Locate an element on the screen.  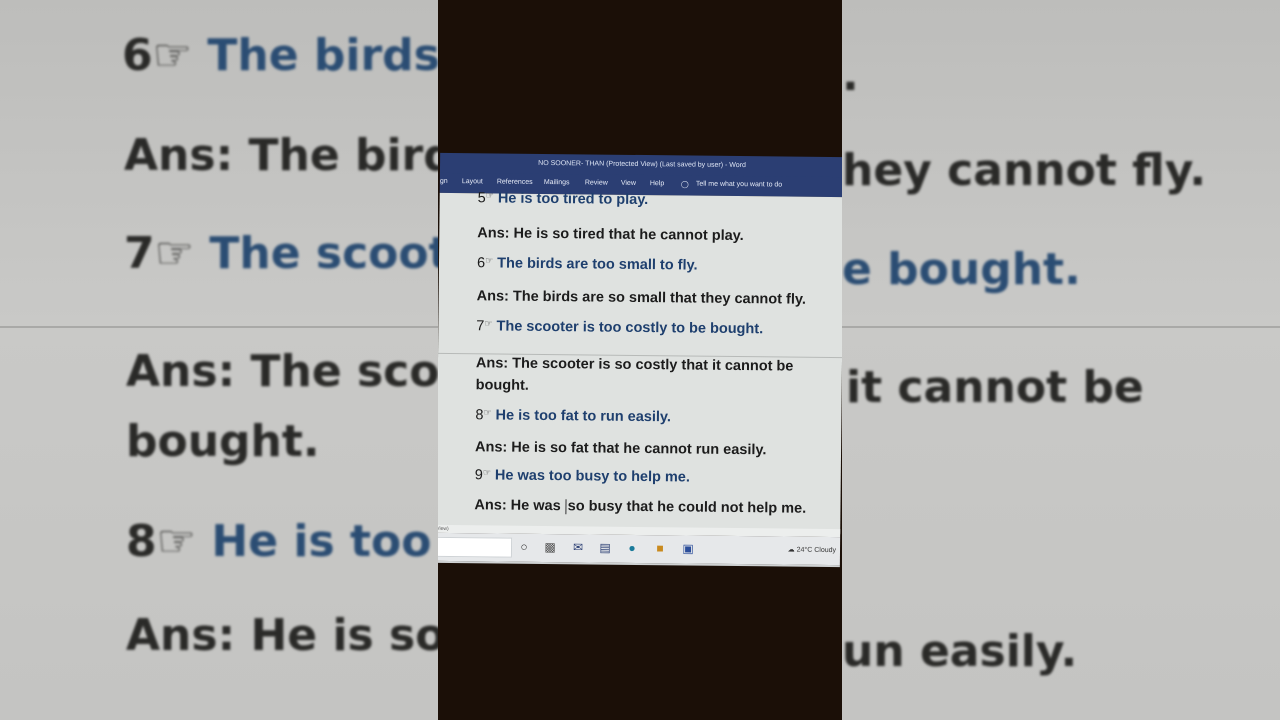
question-8: 8☞ He is too fat to run easily. is located at coordinates (573, 416).